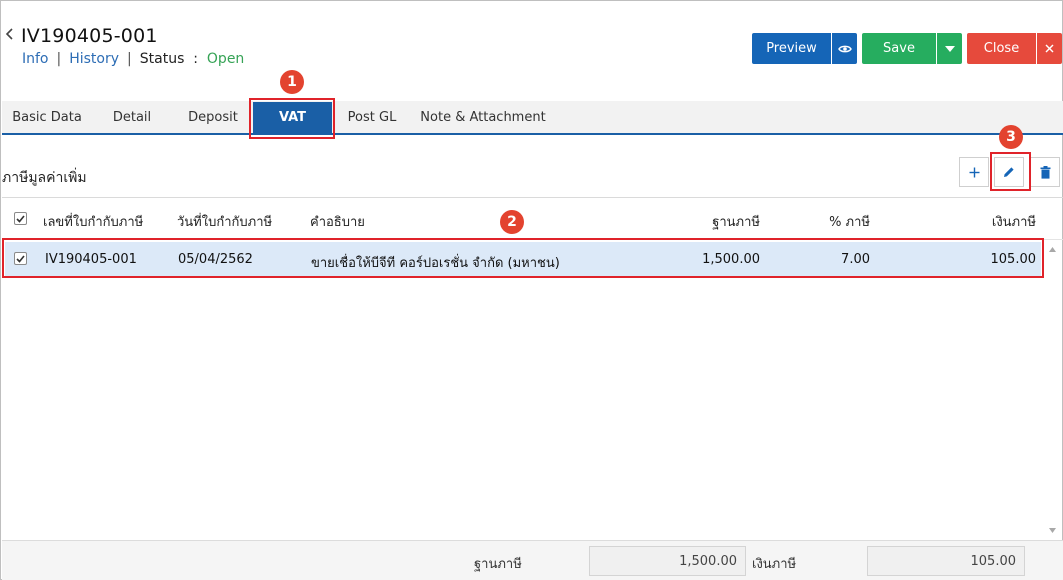  I want to click on column-header-tax-base: ฐานภาษี, so click(701, 221).